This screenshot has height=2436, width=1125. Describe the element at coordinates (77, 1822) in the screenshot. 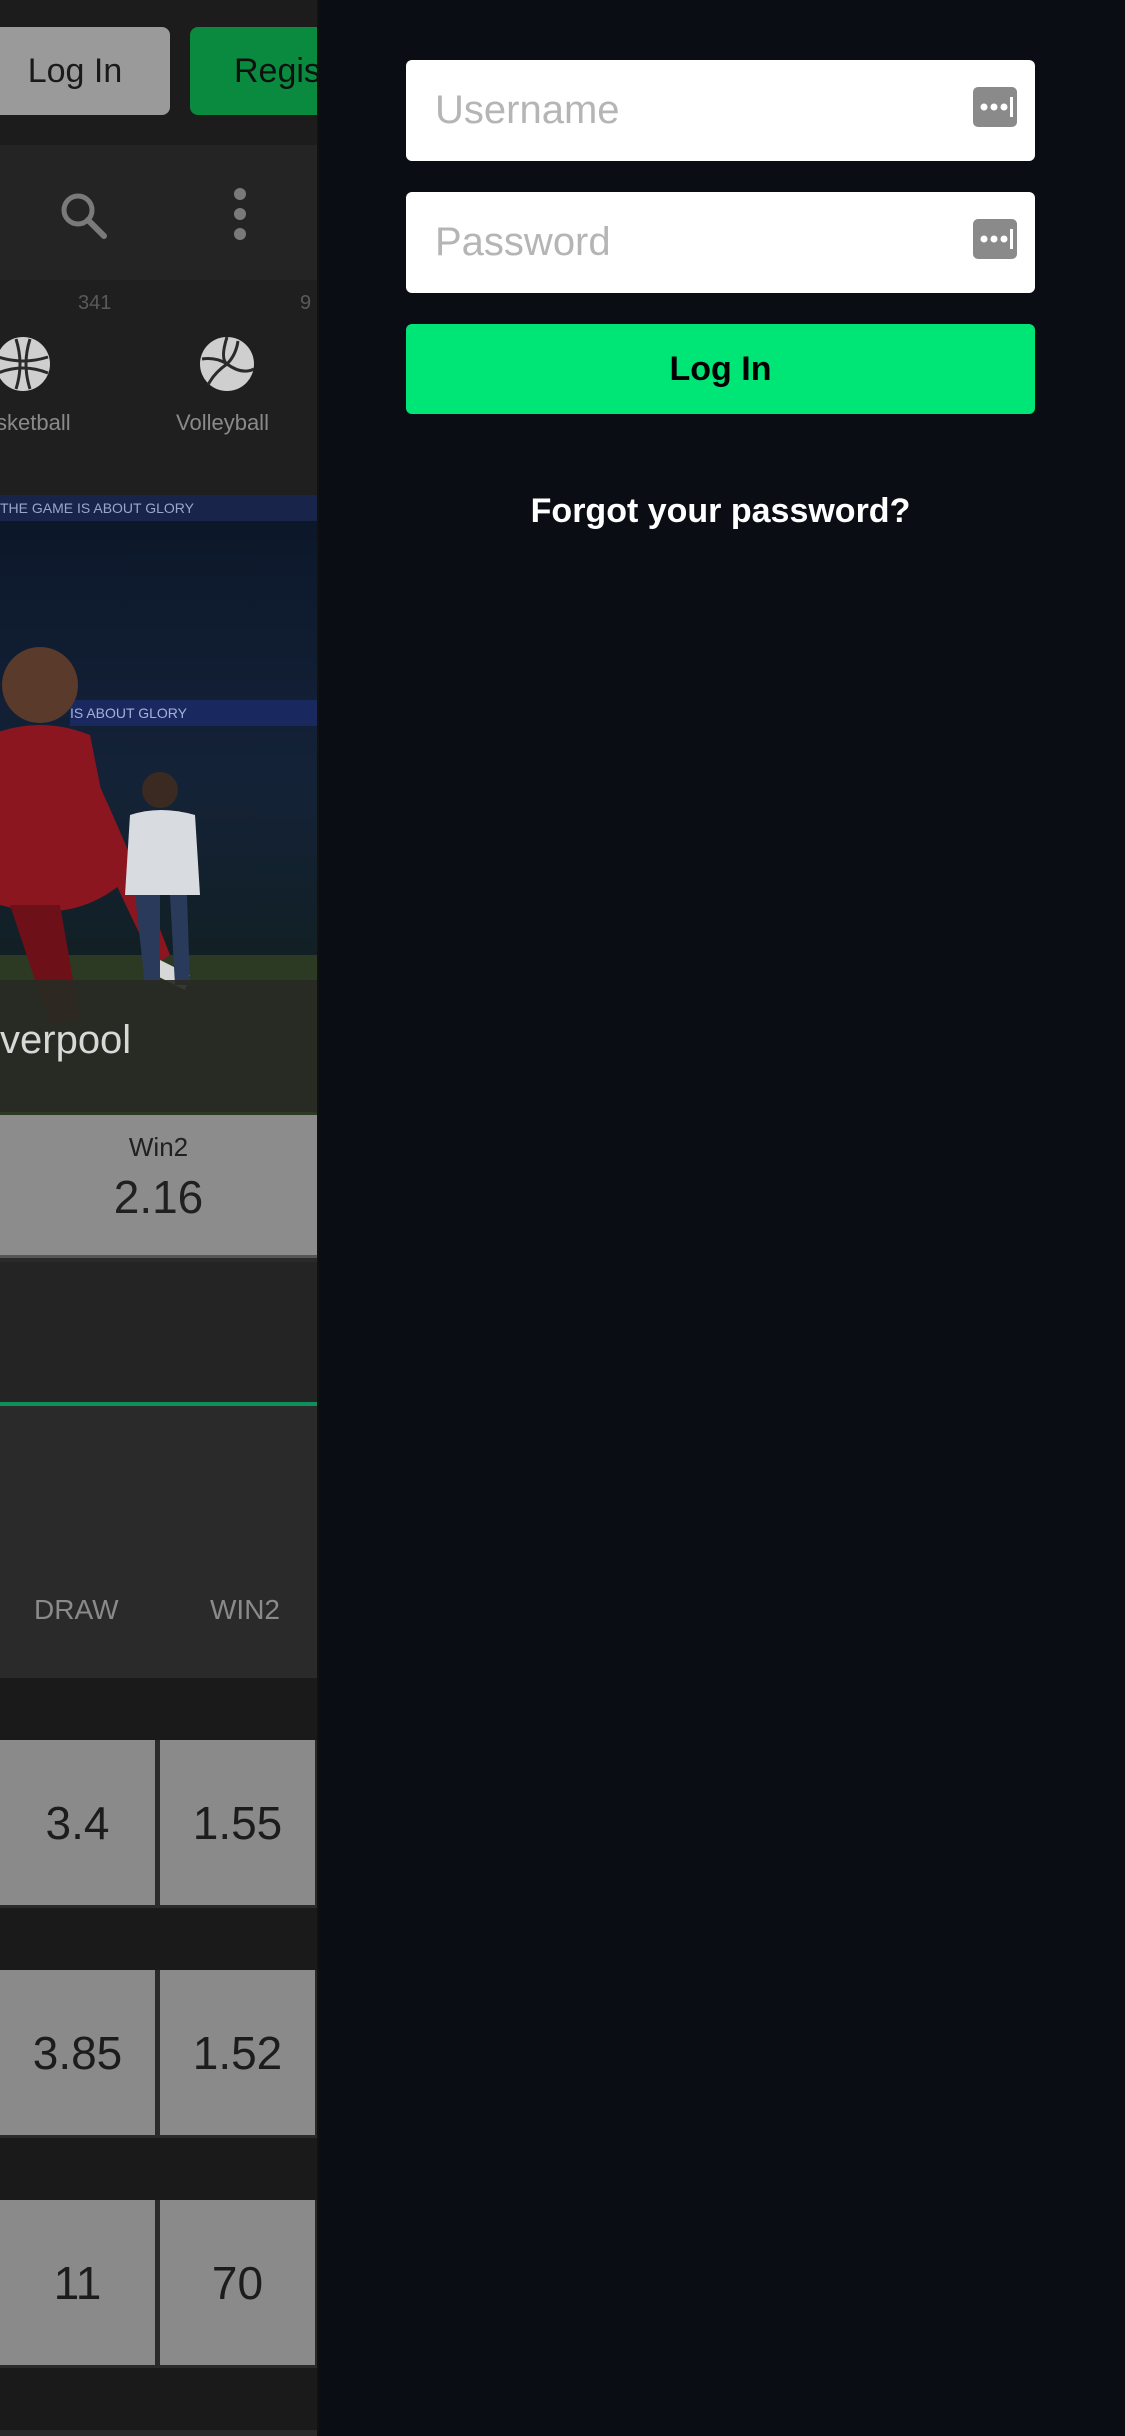

I see `odds-cell-draw: 3.4` at that location.